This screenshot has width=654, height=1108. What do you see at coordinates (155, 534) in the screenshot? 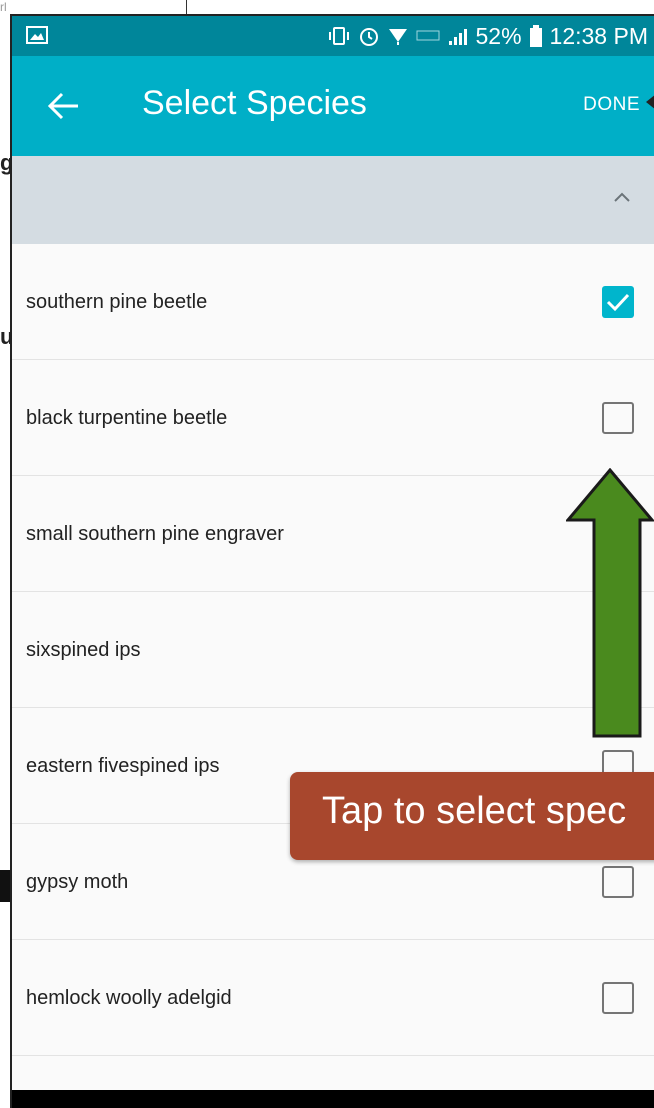
I see `species-label: small southern pine engraver` at bounding box center [155, 534].